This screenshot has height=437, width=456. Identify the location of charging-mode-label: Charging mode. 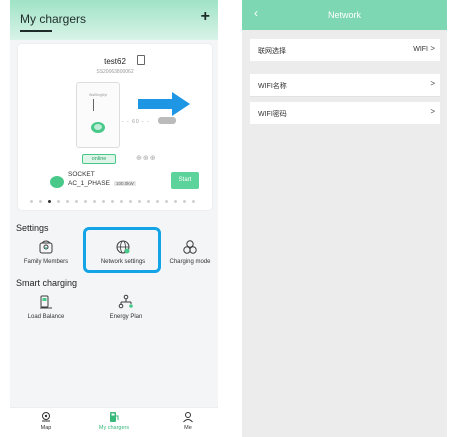
(190, 262).